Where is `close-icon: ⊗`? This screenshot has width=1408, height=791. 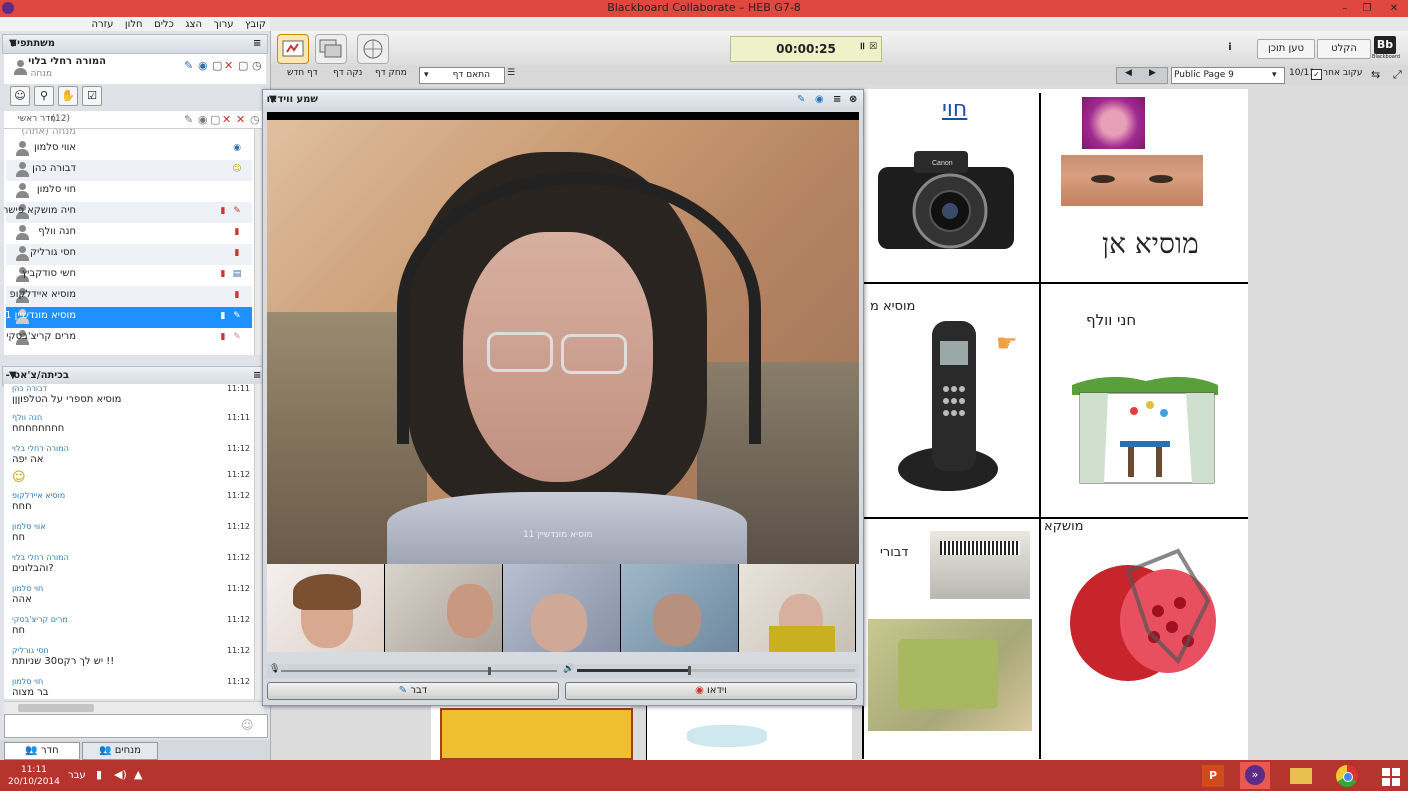 close-icon: ⊗ is located at coordinates (853, 100).